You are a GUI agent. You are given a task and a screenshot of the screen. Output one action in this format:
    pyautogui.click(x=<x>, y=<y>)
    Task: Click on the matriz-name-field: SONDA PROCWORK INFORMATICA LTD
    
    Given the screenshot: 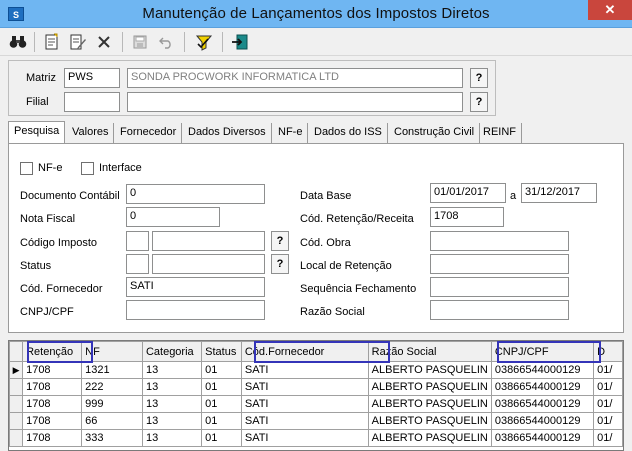 What is the action you would take?
    pyautogui.click(x=295, y=78)
    